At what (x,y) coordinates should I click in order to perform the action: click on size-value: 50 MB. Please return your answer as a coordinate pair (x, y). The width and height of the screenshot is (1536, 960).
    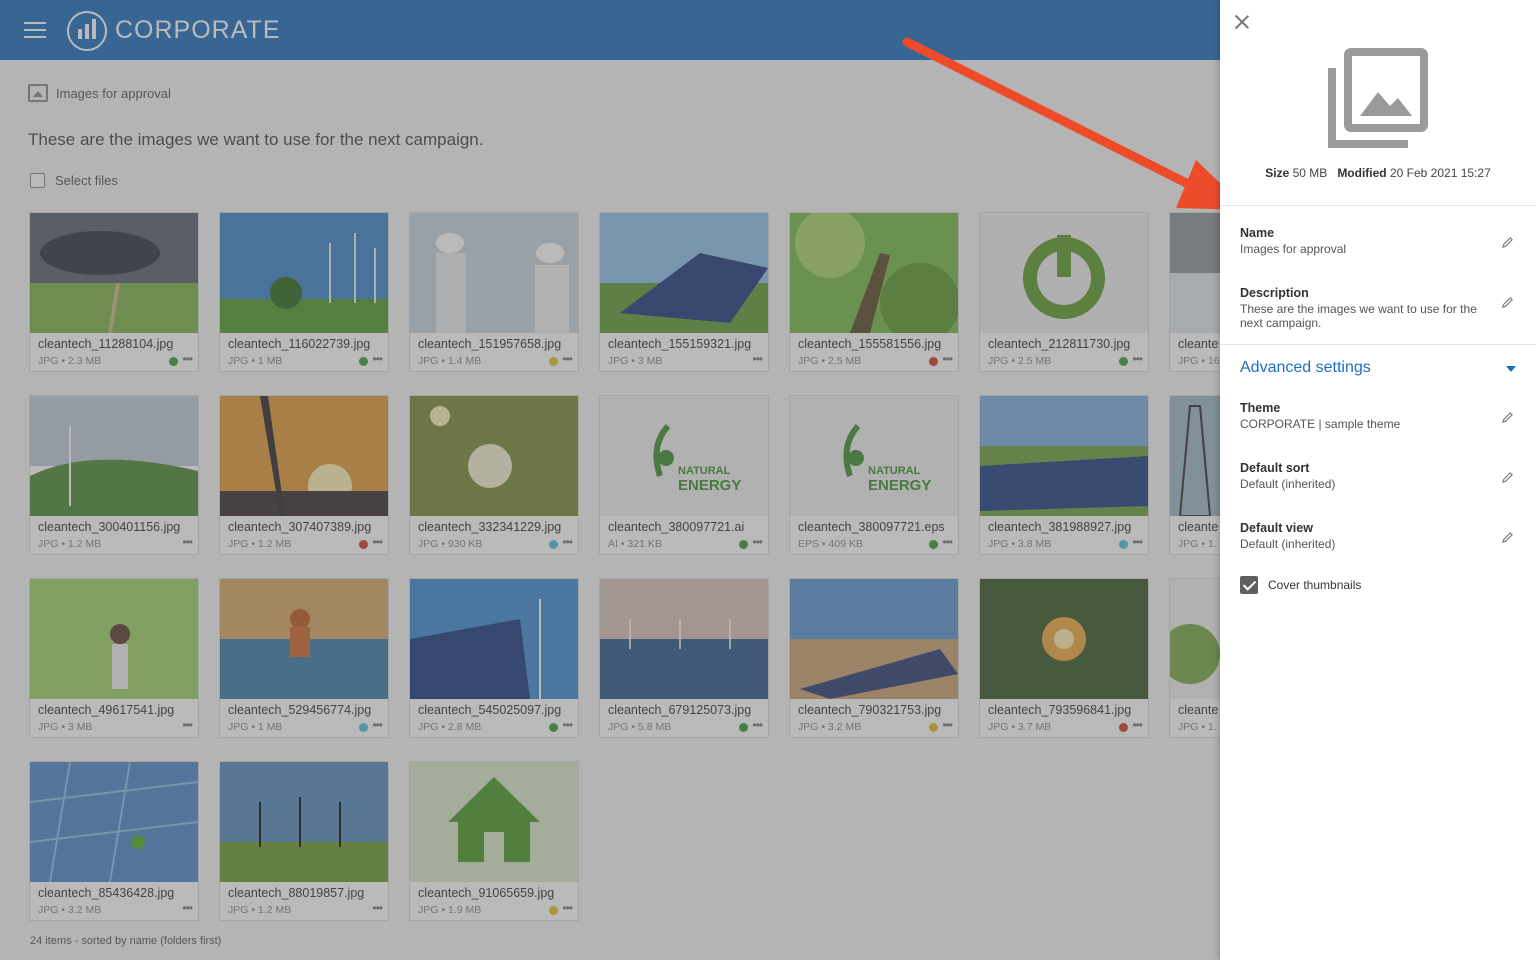
    Looking at the image, I should click on (1310, 173).